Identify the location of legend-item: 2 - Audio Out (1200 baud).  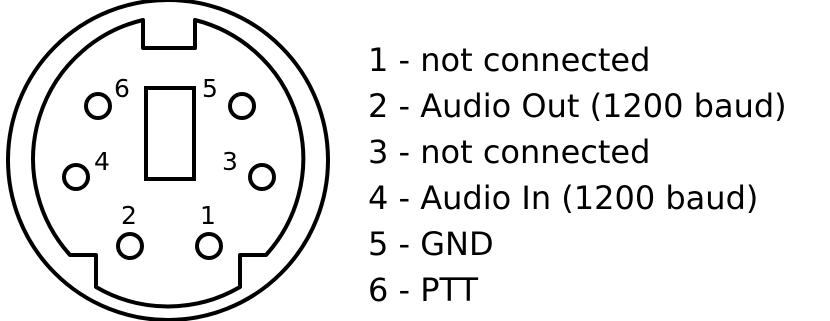
(577, 106).